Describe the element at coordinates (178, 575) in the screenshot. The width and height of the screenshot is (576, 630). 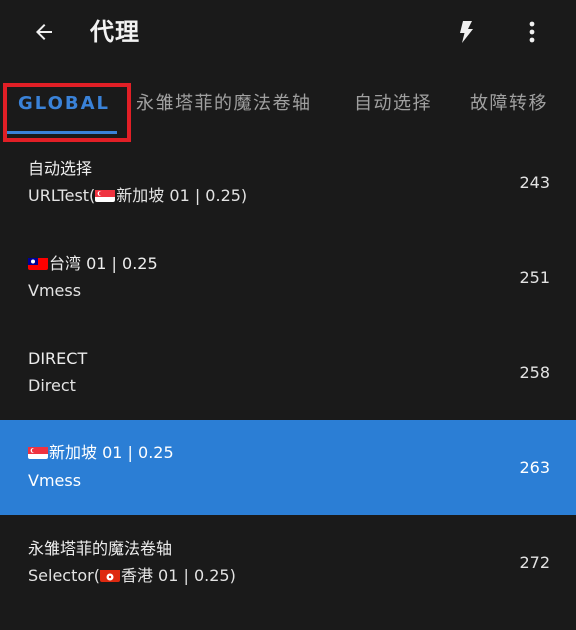
I see `proxy-type-rest: 香港 01 | 0.25)` at that location.